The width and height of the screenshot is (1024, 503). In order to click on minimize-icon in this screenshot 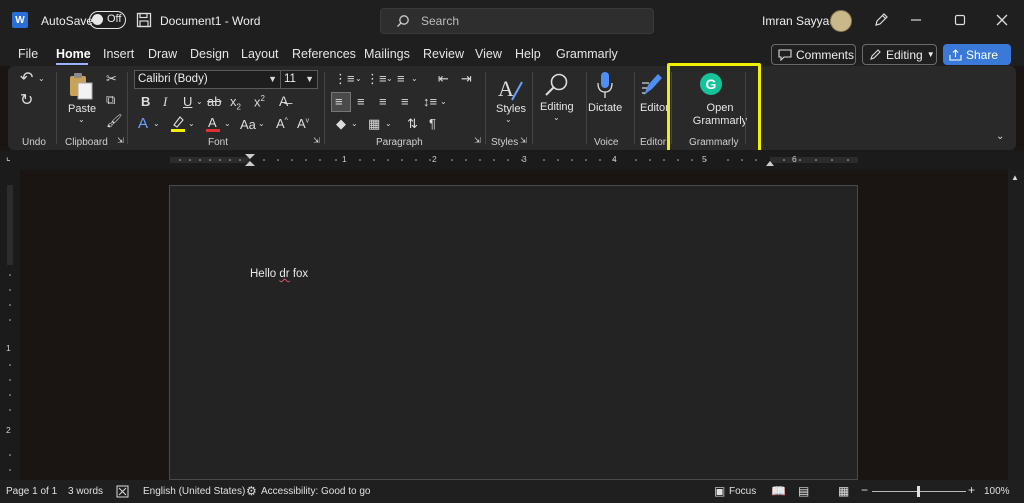, I will do `click(916, 20)`.